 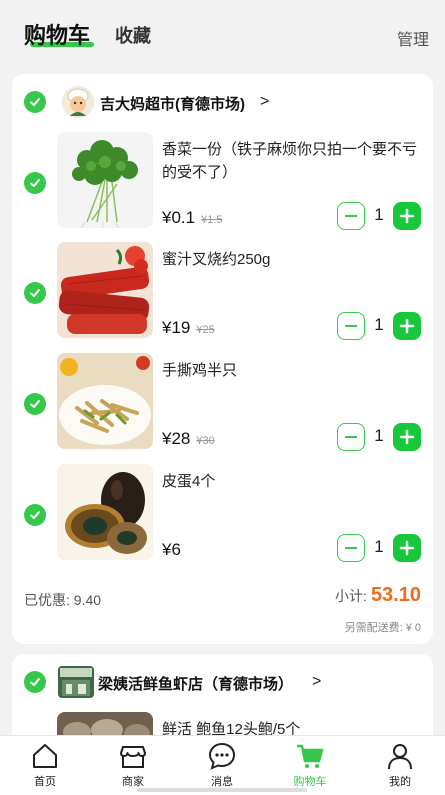 I want to click on subtotal-label: 小计:, so click(x=351, y=596).